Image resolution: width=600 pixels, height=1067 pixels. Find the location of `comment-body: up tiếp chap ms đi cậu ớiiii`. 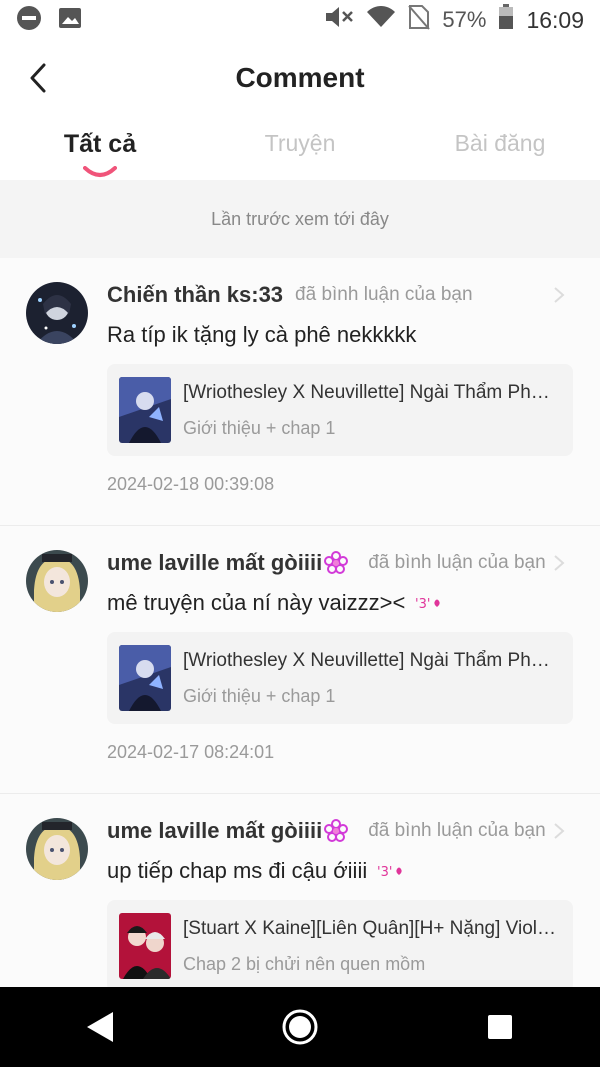

comment-body: up tiếp chap ms đi cậu ớiiii is located at coordinates (237, 870).